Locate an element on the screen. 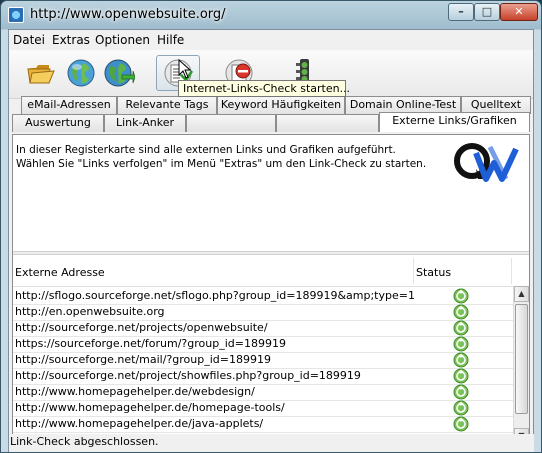 The width and height of the screenshot is (542, 453). minimize-icon: – is located at coordinates (461, 11).